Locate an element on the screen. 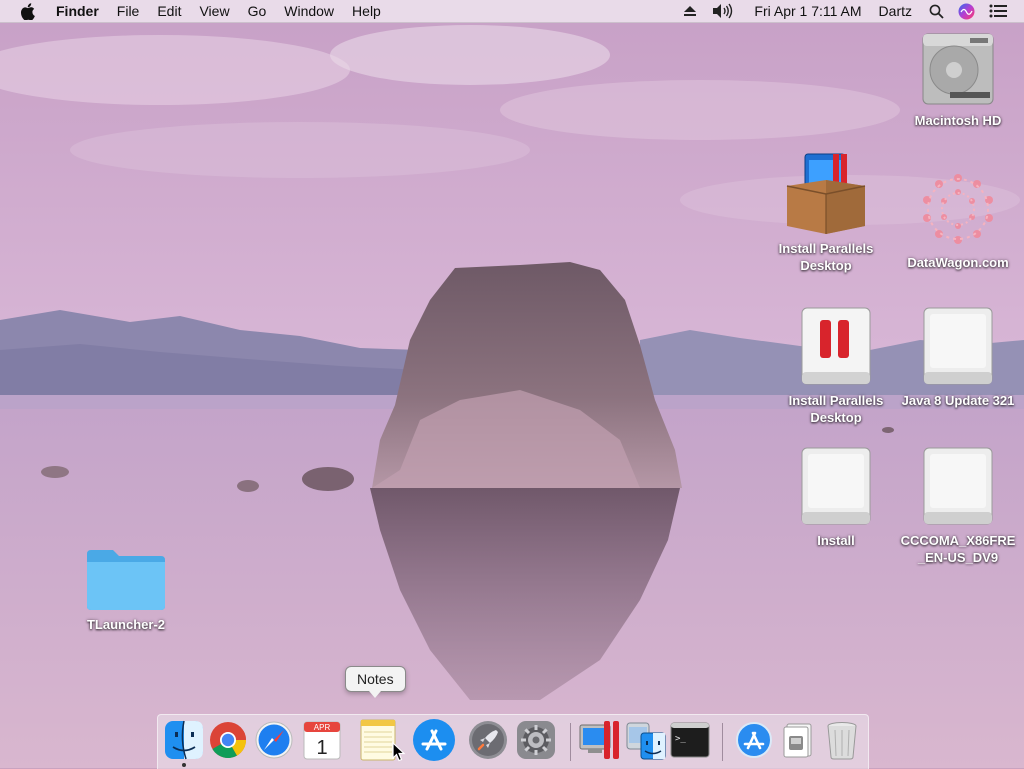  dock-terminal: >_ is located at coordinates (690, 740).